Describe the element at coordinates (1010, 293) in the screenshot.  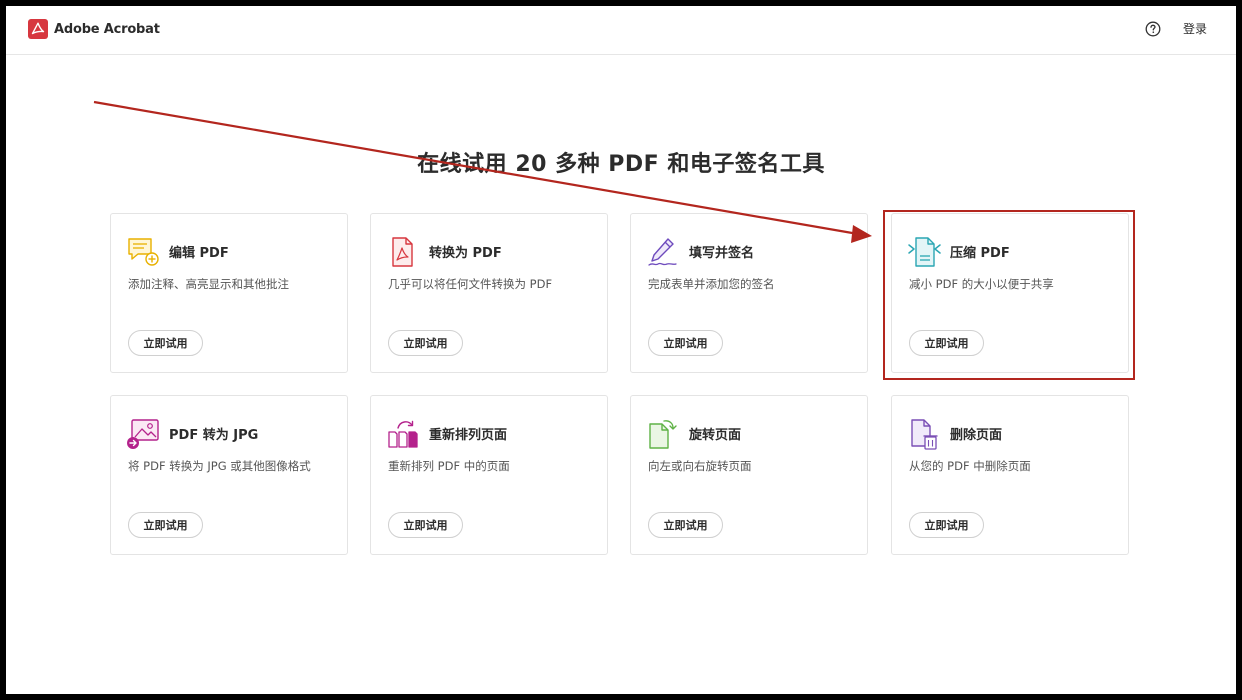
I see `tool-card-compress-pdf: 压缩 PDF 减小 PDF 的大小以便于共享 立即试用` at that location.